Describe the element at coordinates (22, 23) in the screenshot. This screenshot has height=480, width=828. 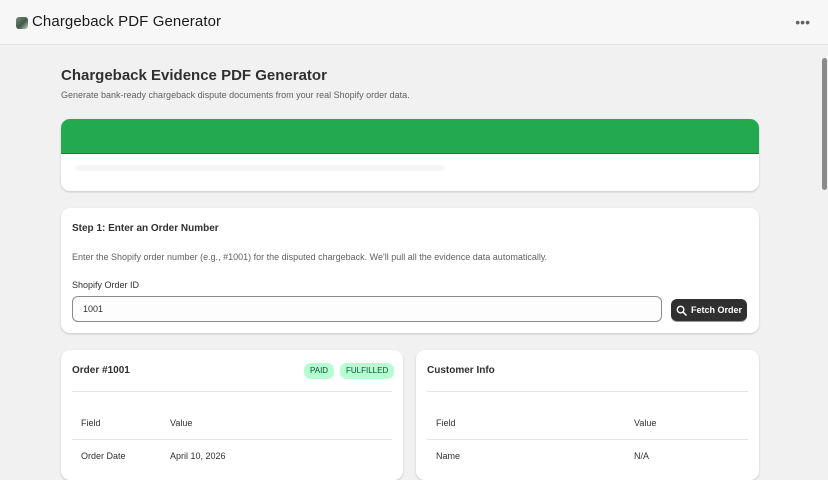
I see `app-icon` at that location.